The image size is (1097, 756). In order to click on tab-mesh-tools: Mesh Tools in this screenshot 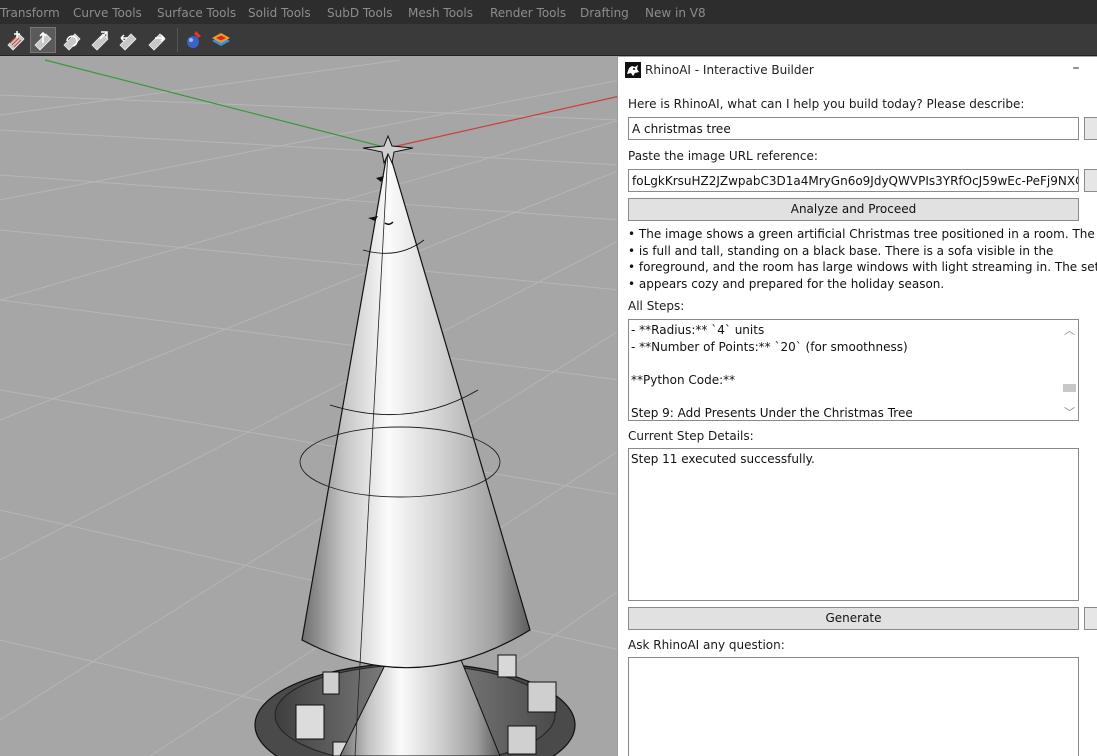, I will do `click(440, 13)`.